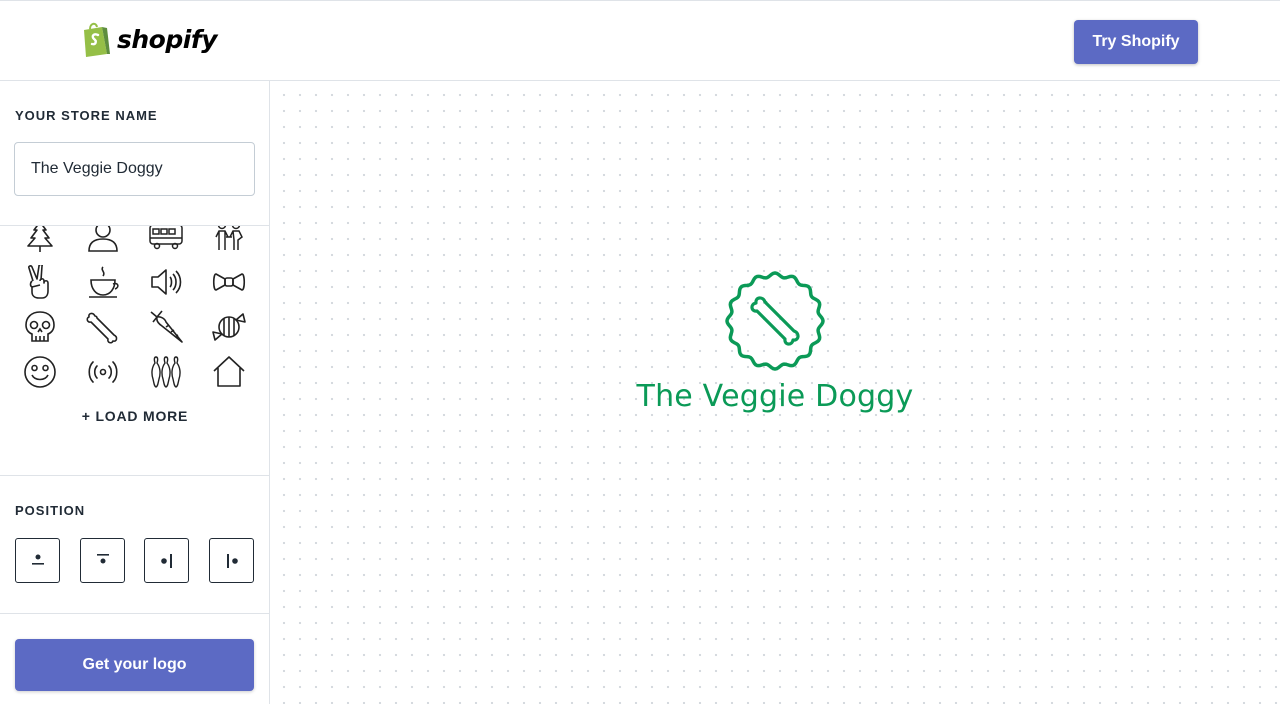 The image size is (1280, 704). I want to click on person-icon, so click(103, 241).